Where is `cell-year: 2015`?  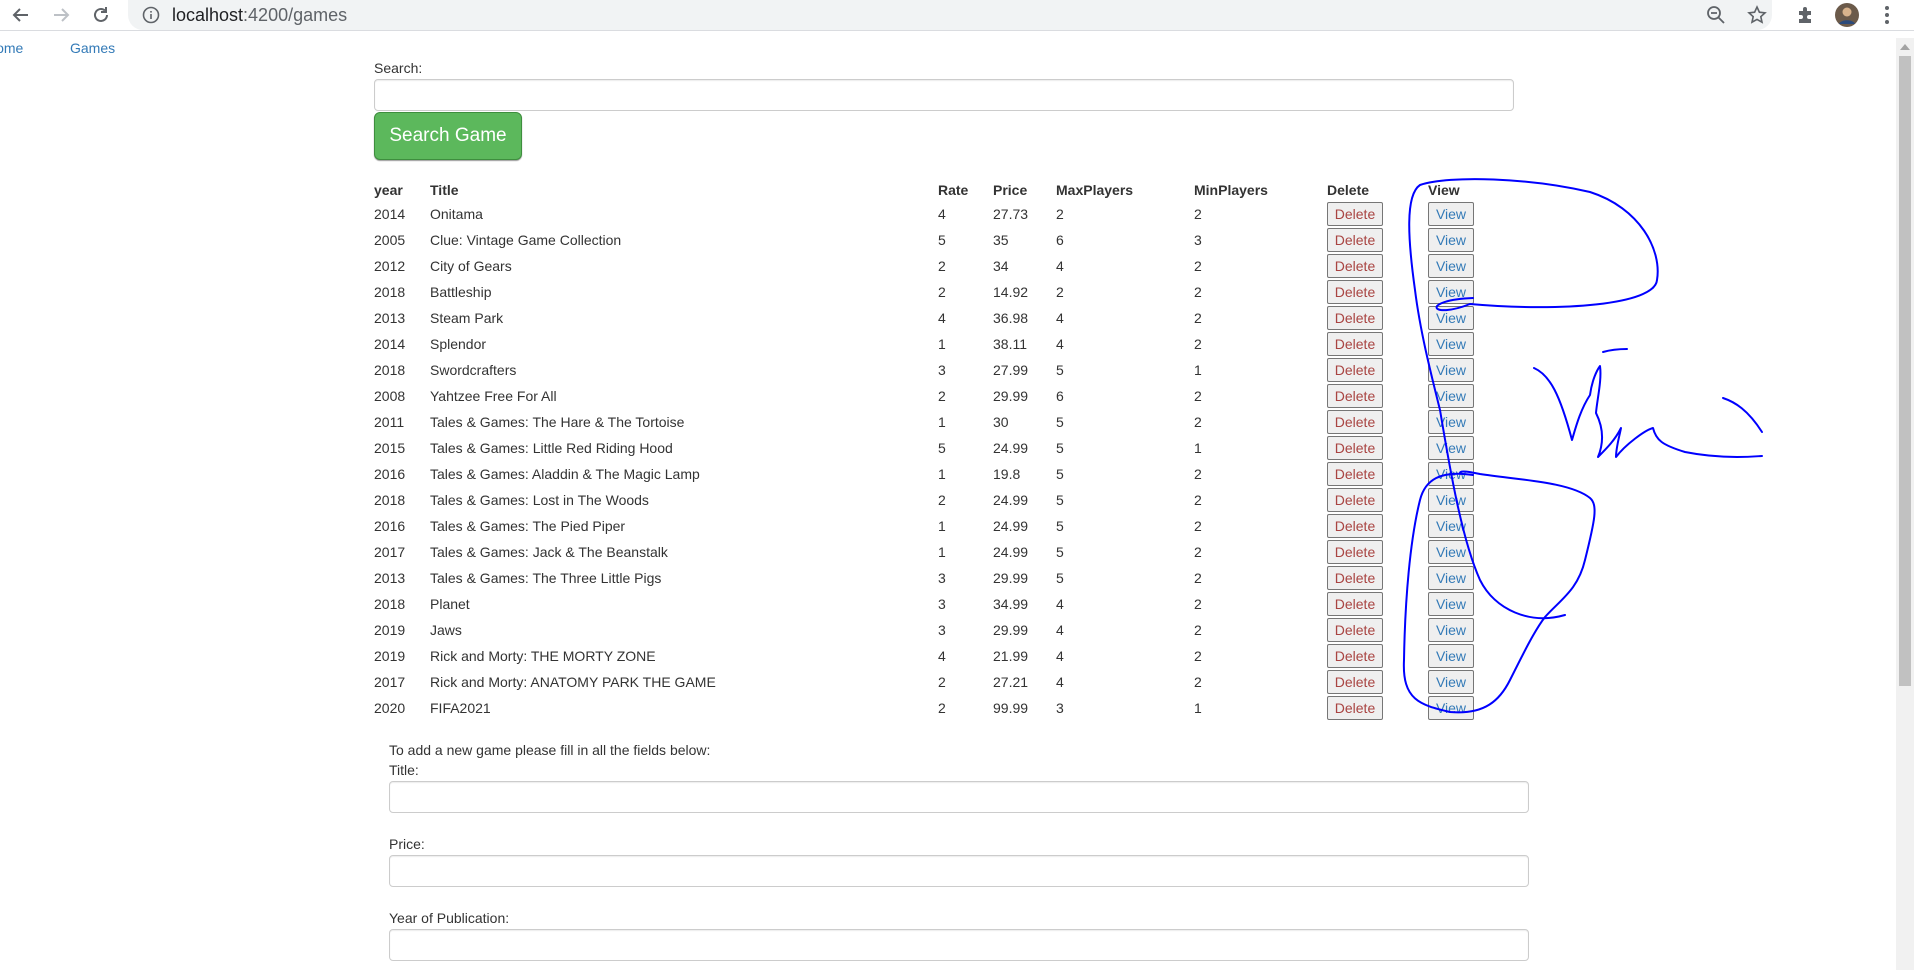 cell-year: 2015 is located at coordinates (390, 448).